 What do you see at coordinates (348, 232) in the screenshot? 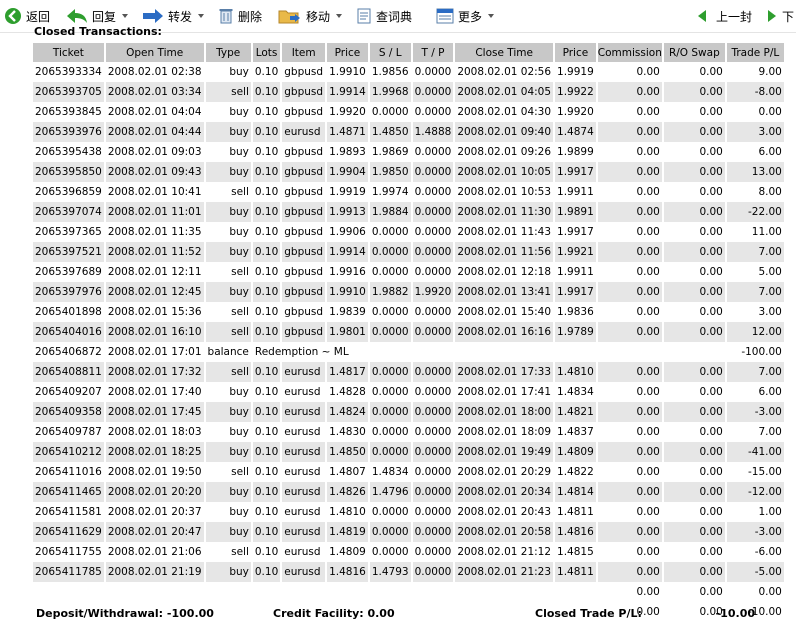
I see `table-cell: 1.9906` at bounding box center [348, 232].